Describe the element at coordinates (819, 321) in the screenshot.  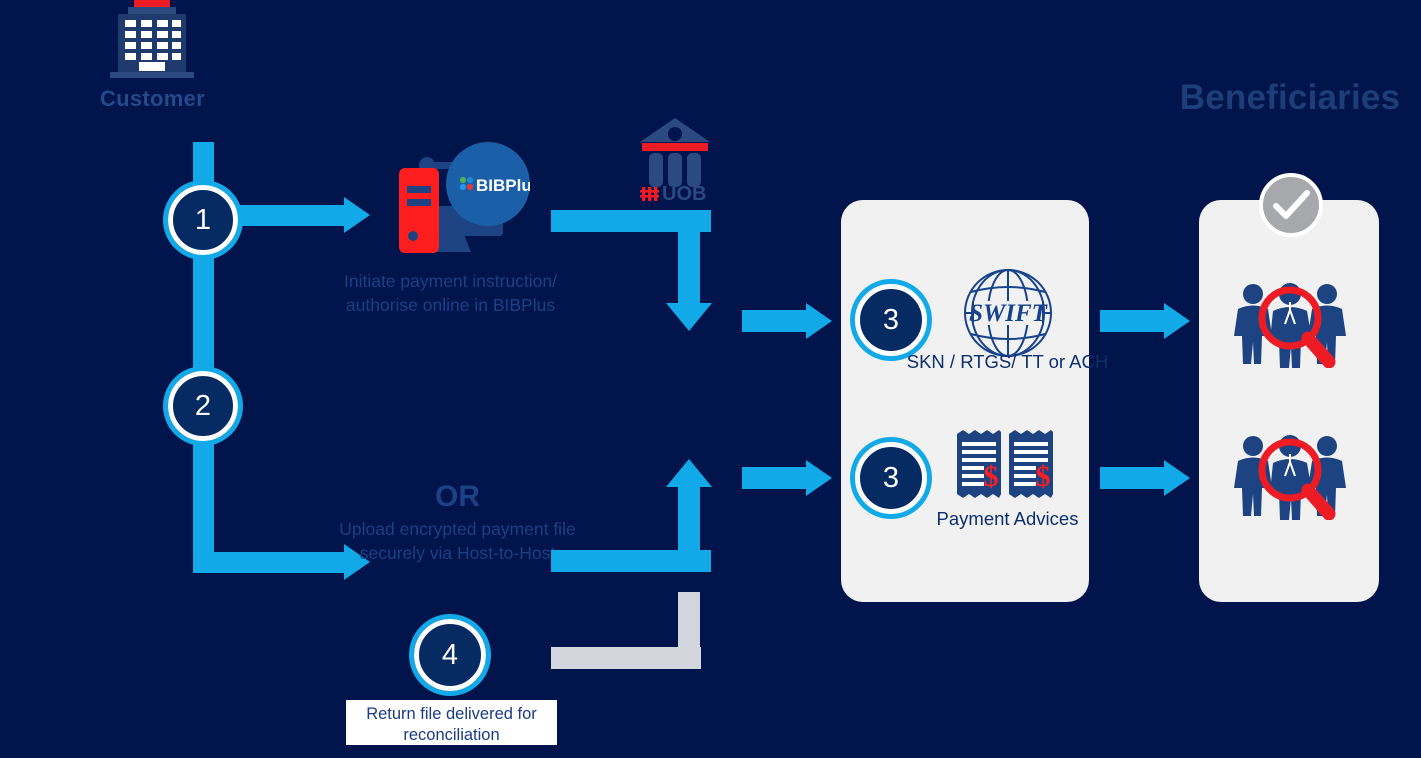
I see `arrow-to-swift-head-icon` at that location.